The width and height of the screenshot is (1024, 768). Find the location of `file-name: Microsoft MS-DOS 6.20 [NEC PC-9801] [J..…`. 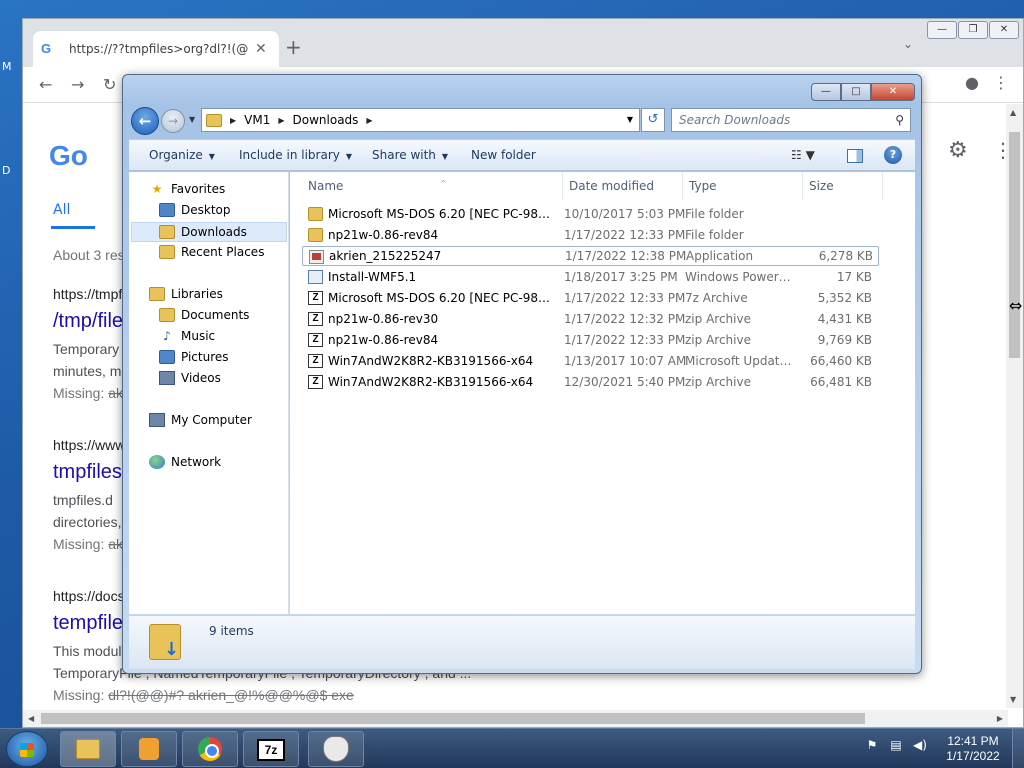

file-name: Microsoft MS-DOS 6.20 [NEC PC-9801] [J..… is located at coordinates (441, 214).